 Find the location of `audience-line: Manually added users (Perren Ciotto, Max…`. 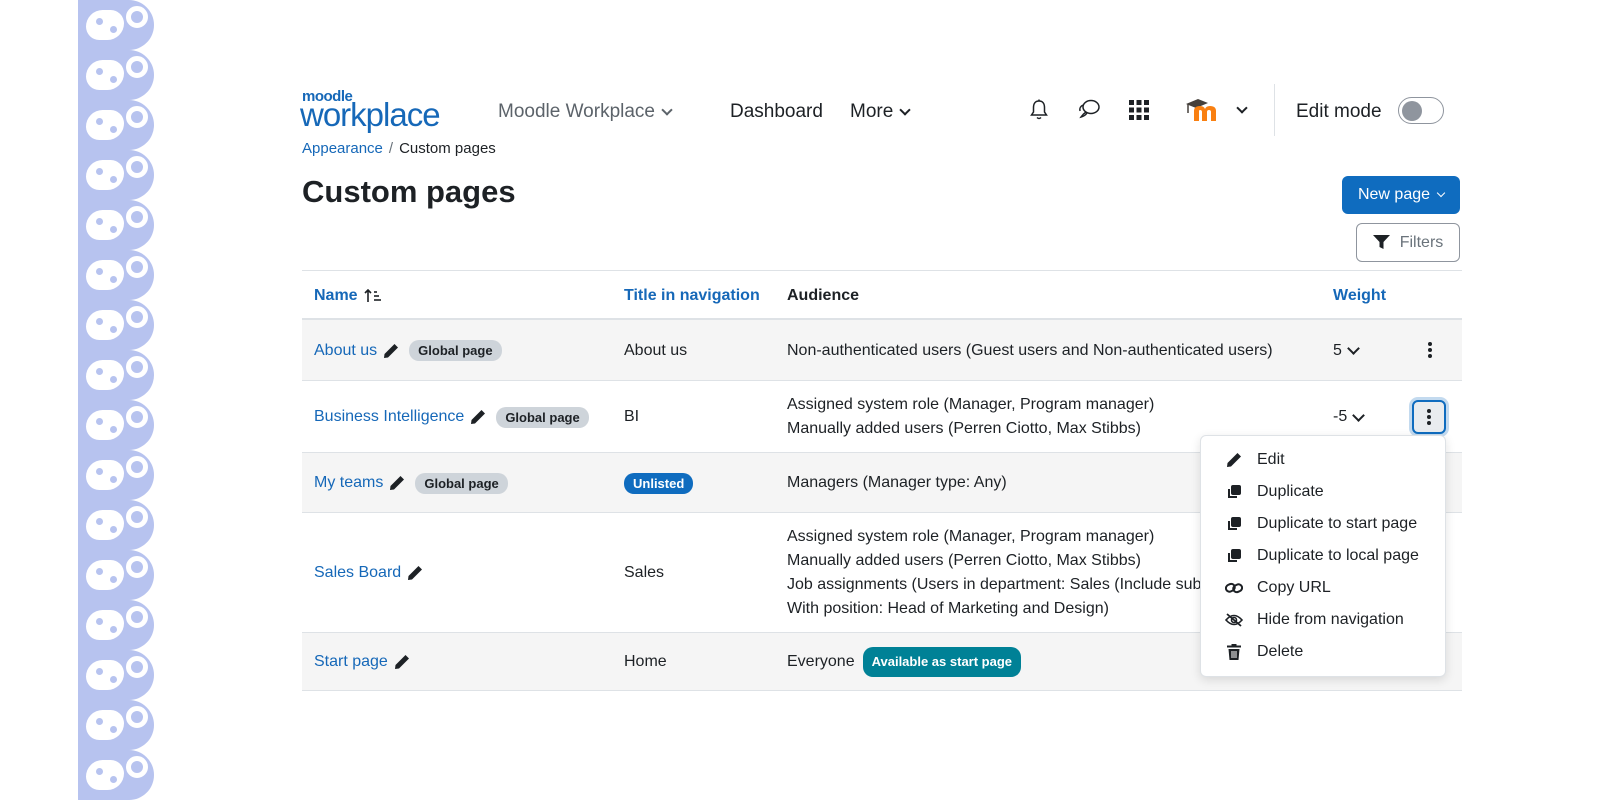

audience-line: Manually added users (Perren Ciotto, Max… is located at coordinates (964, 560).